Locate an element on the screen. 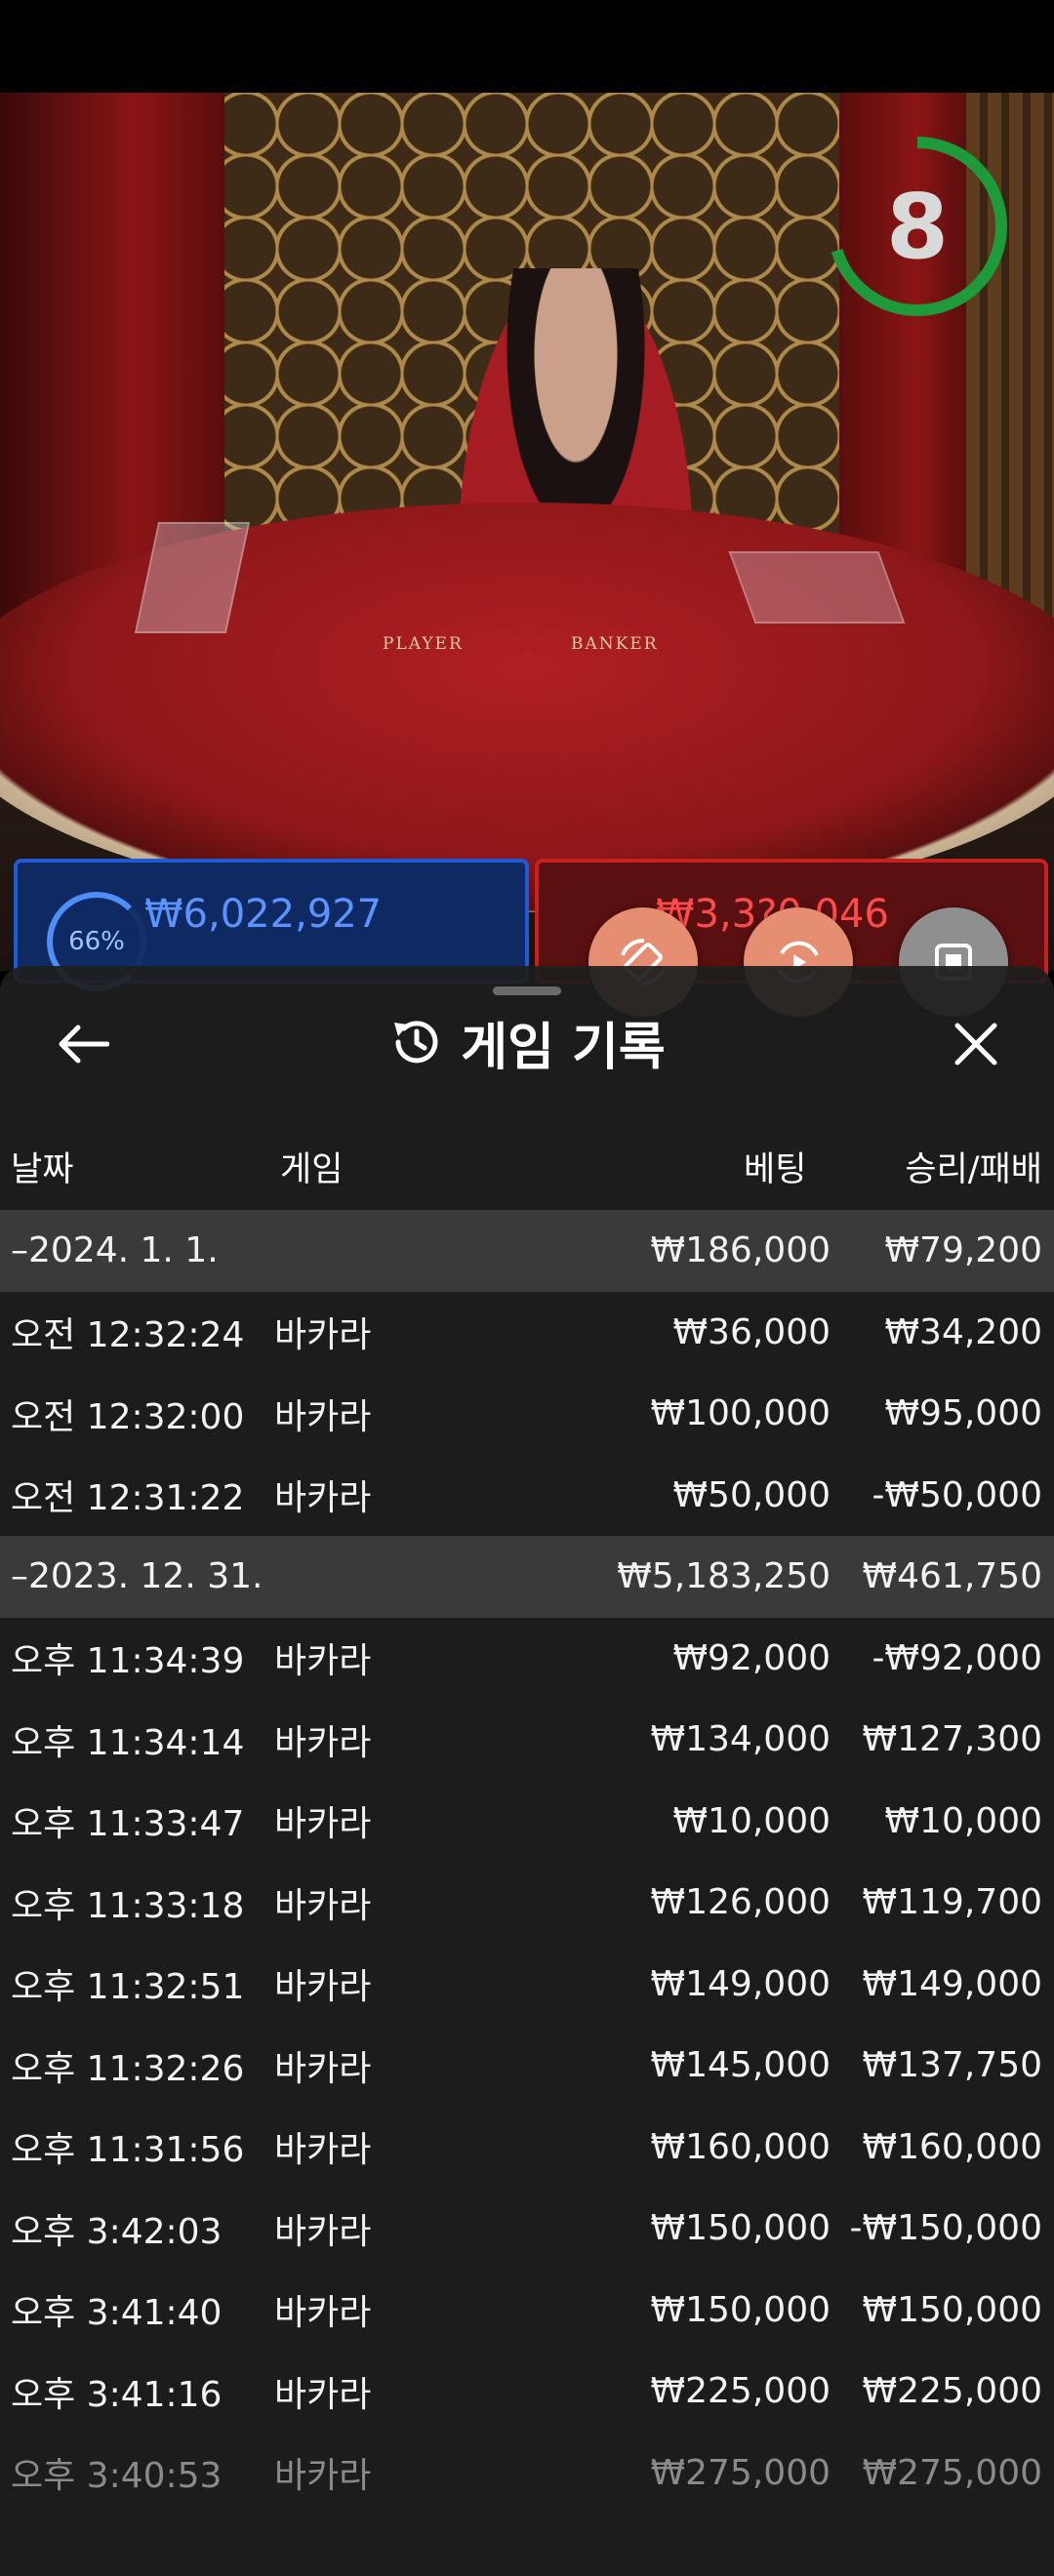  cell-bet: ₩134,000 is located at coordinates (740, 1739).